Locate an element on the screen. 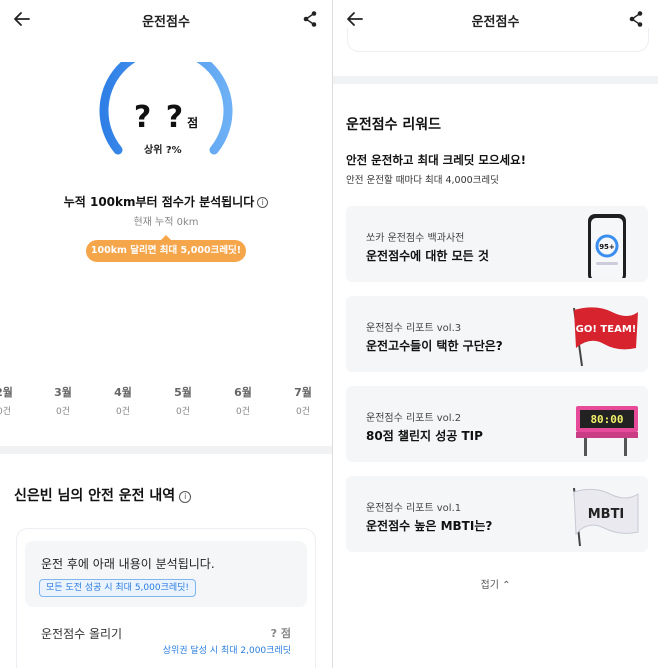  flag-text: MBTI is located at coordinates (606, 514).